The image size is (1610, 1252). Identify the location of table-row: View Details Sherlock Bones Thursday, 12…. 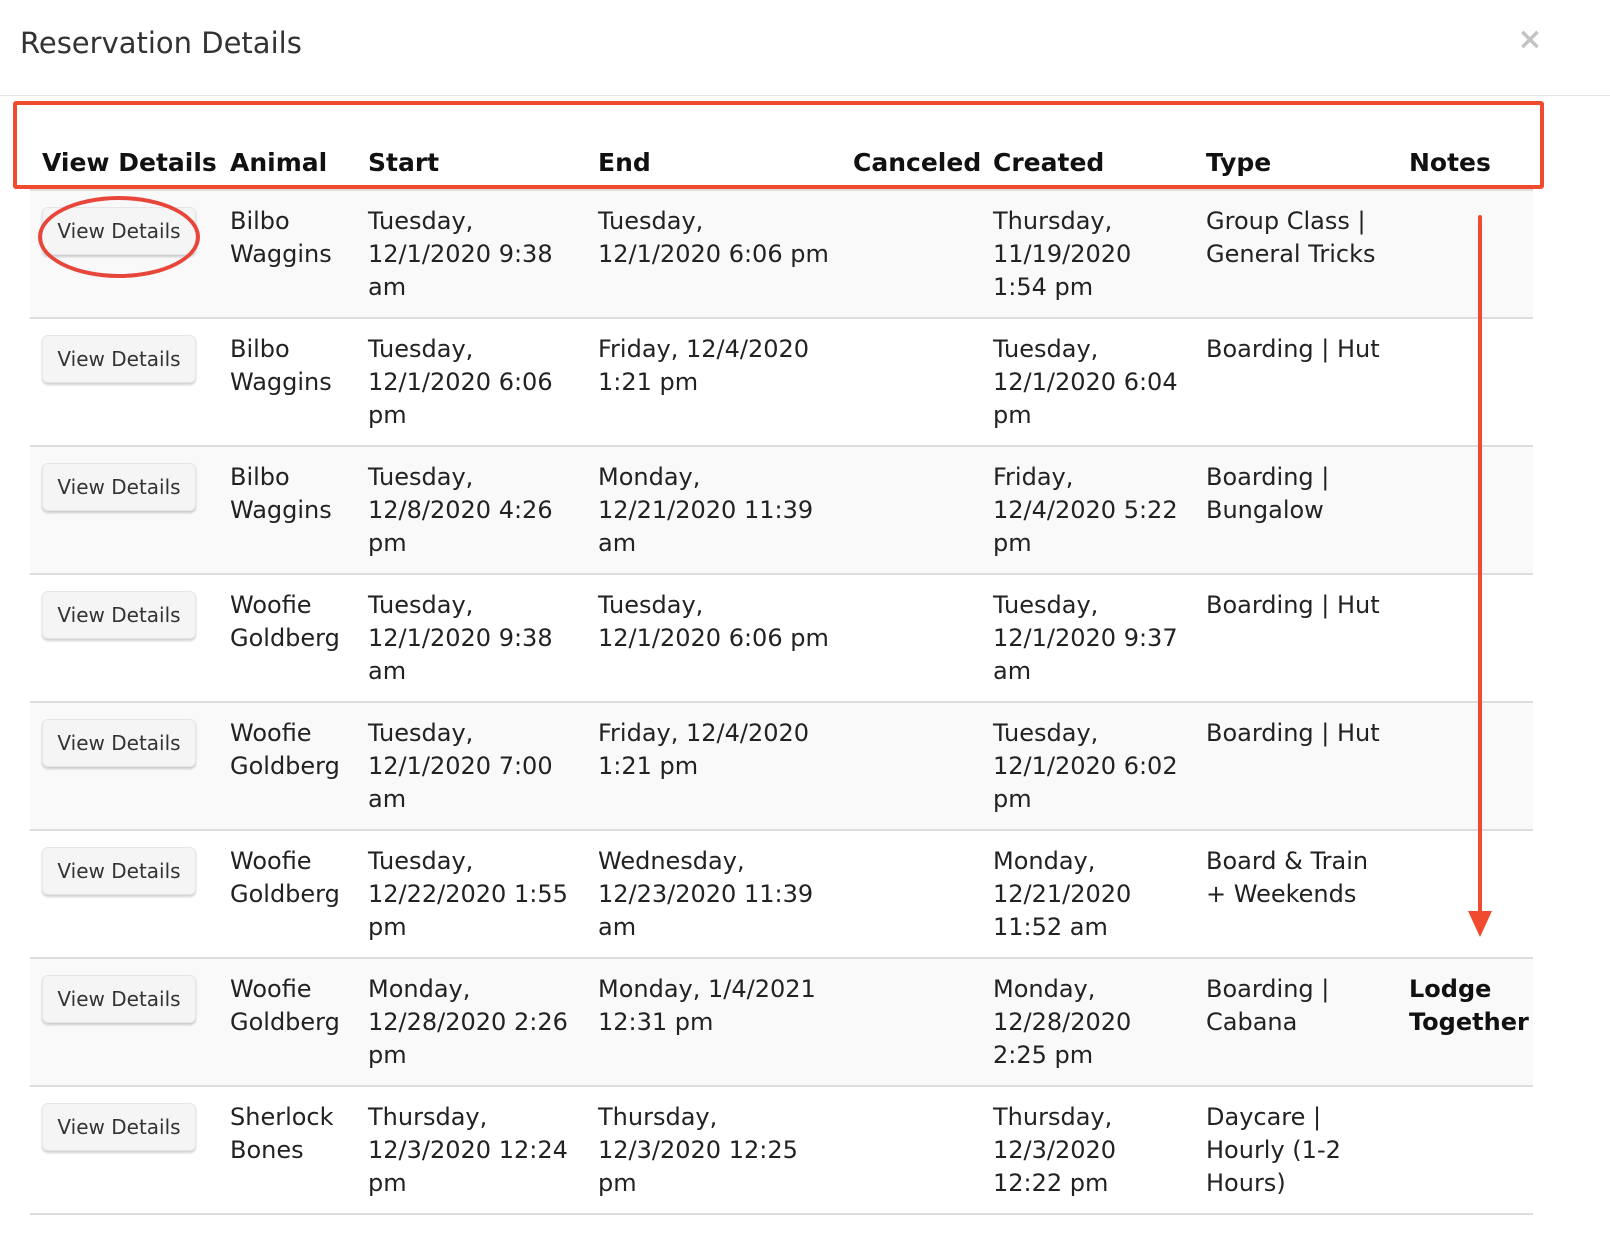
(781, 1150).